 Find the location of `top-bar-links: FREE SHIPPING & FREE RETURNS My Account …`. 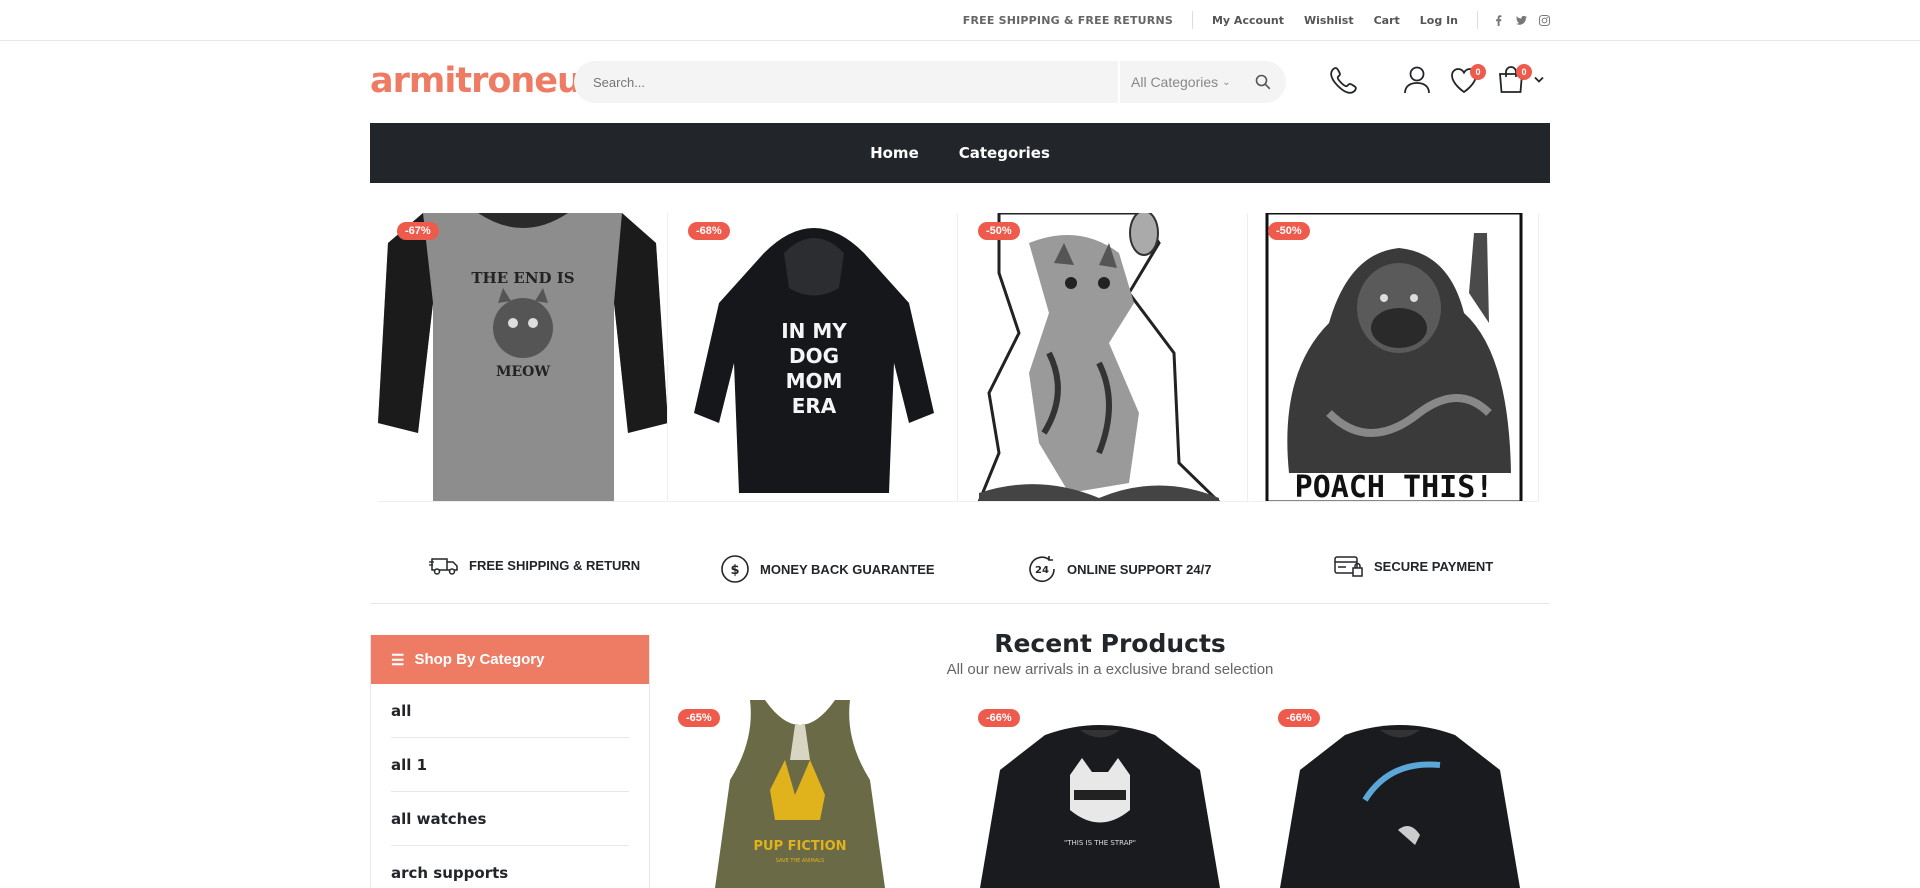

top-bar-links: FREE SHIPPING & FREE RETURNS My Account … is located at coordinates (1256, 20).